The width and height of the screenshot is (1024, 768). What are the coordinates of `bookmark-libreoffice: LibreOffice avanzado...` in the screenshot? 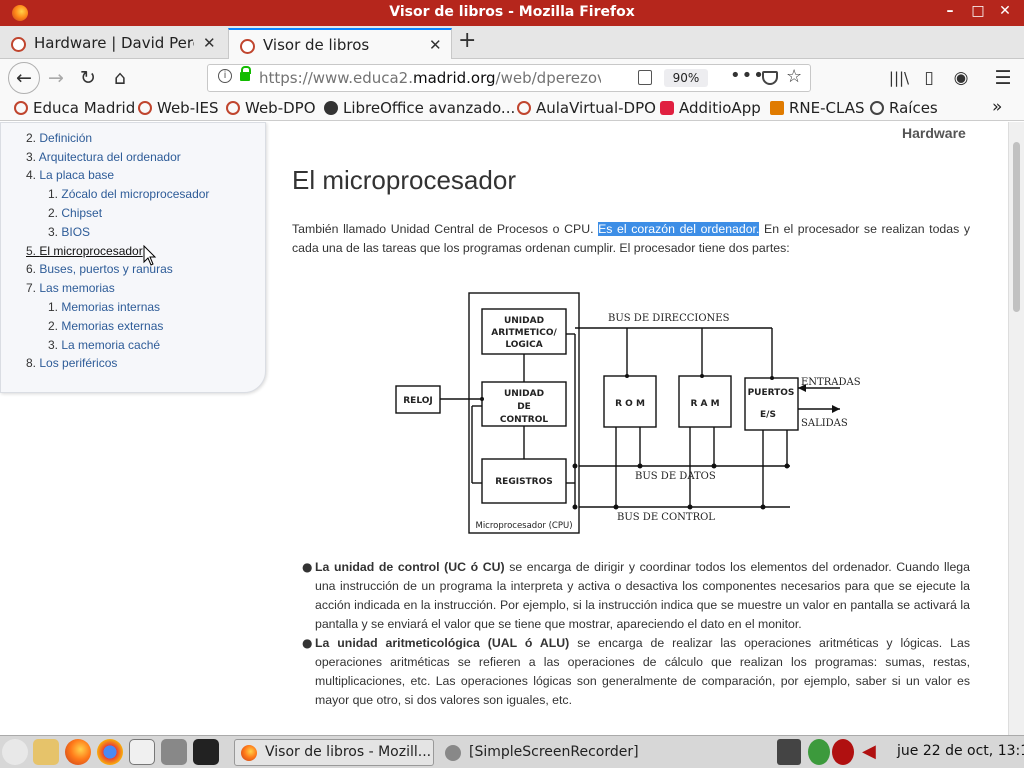 It's located at (419, 108).